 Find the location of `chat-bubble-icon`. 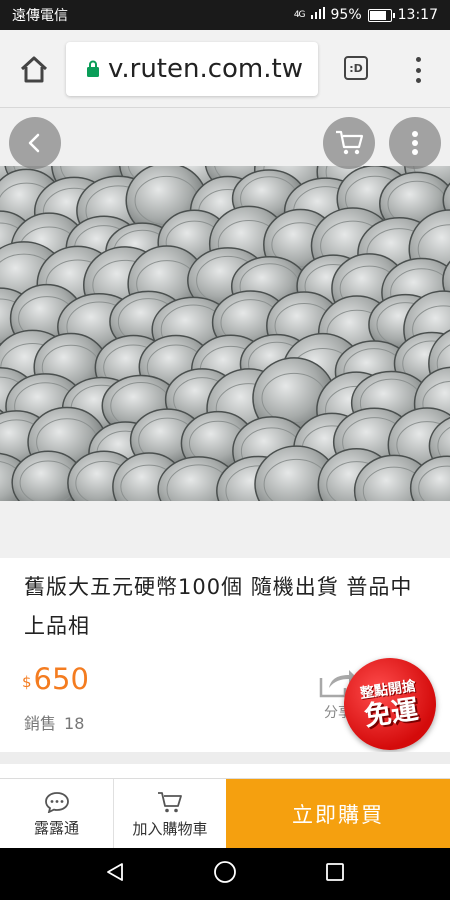

chat-bubble-icon is located at coordinates (56, 802).